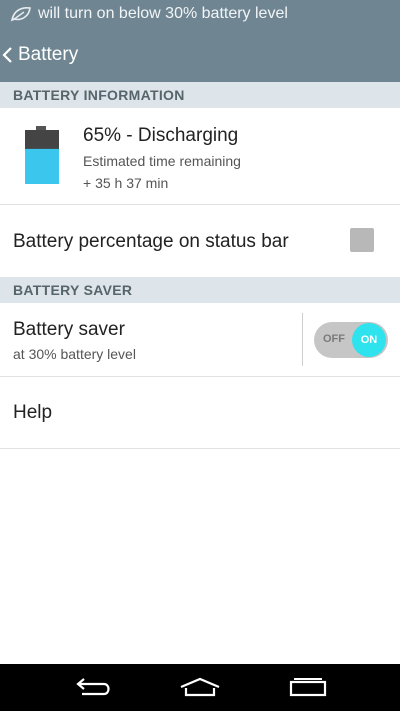 The image size is (400, 711). What do you see at coordinates (200, 55) in the screenshot?
I see `action-bar: Battery` at bounding box center [200, 55].